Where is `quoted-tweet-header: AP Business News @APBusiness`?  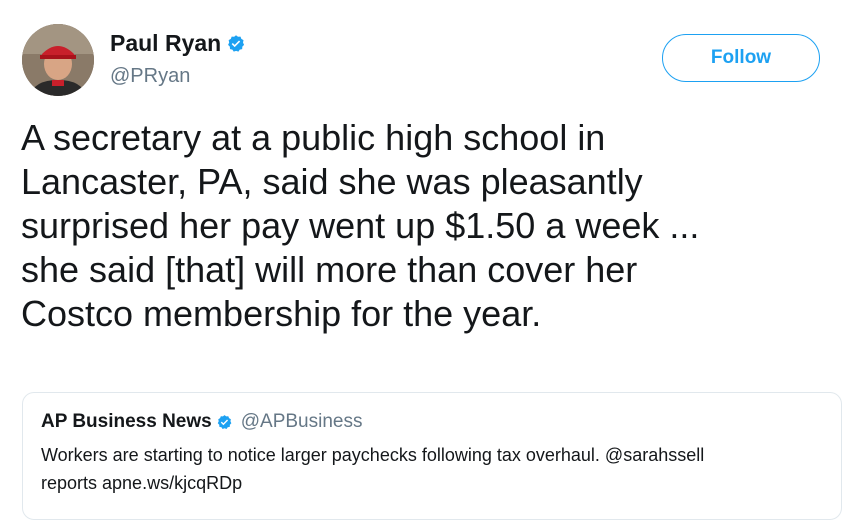 quoted-tweet-header: AP Business News @APBusiness is located at coordinates (432, 422).